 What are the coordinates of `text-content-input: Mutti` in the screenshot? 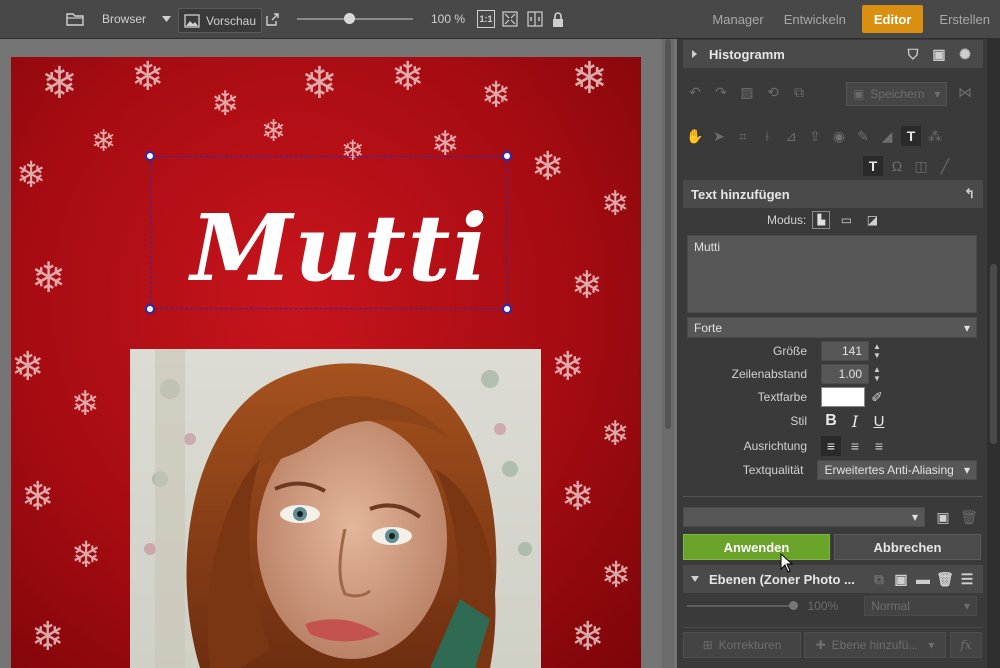 It's located at (832, 274).